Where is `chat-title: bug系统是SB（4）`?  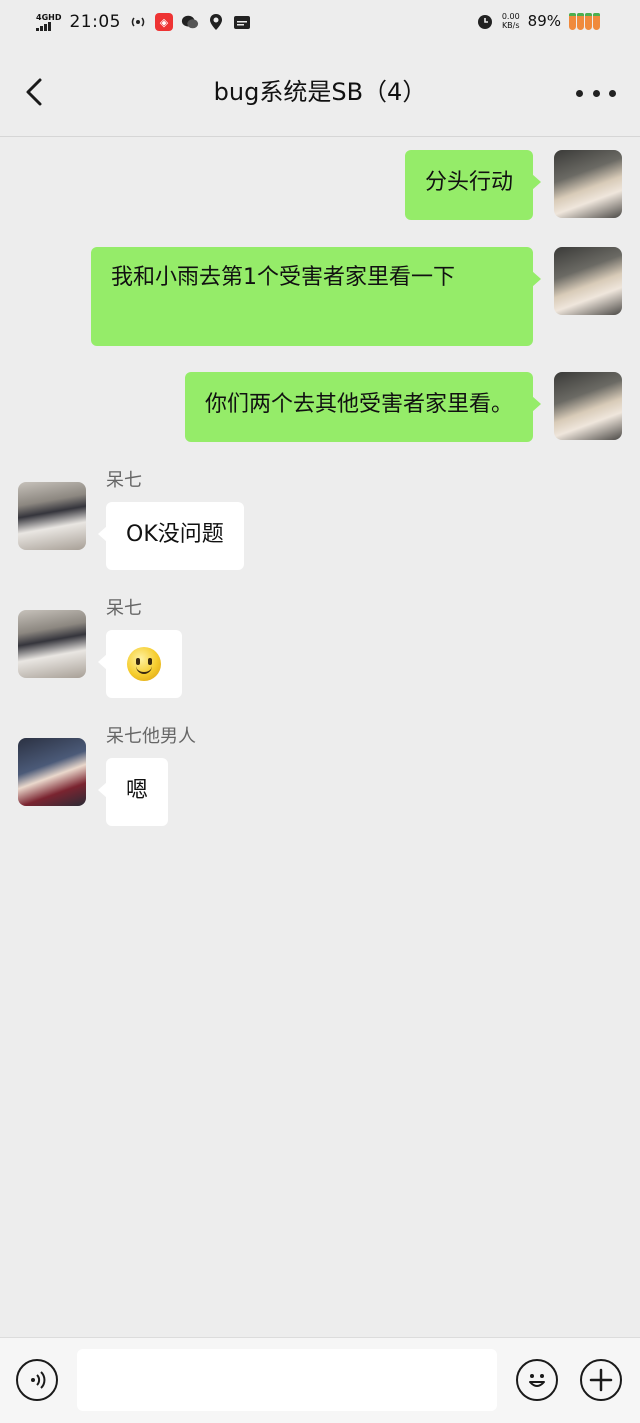
chat-title: bug系统是SB（4） is located at coordinates (320, 92).